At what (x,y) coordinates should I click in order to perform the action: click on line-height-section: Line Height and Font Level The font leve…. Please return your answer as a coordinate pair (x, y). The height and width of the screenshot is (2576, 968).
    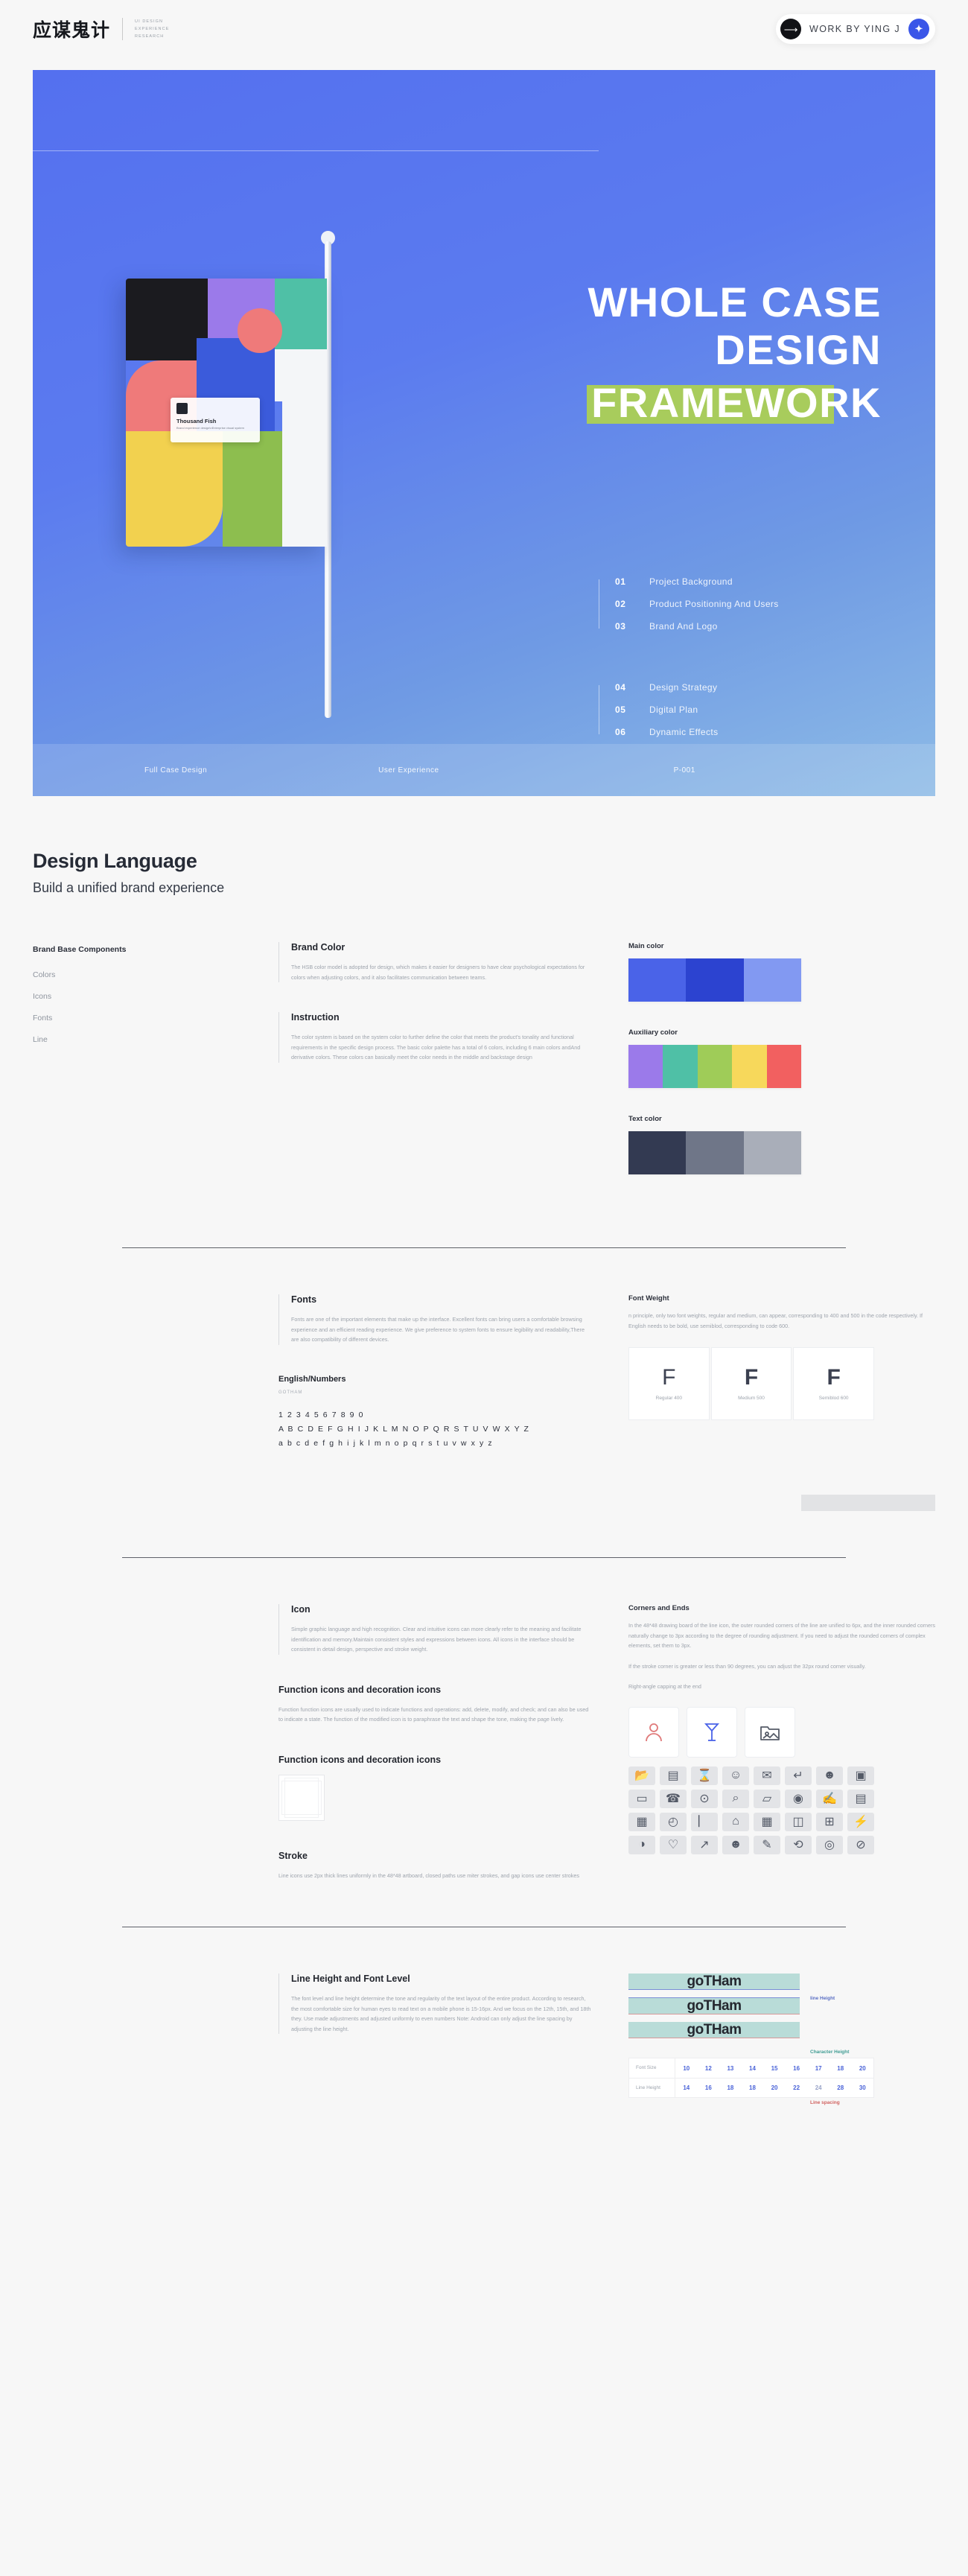
    Looking at the image, I should click on (434, 2004).